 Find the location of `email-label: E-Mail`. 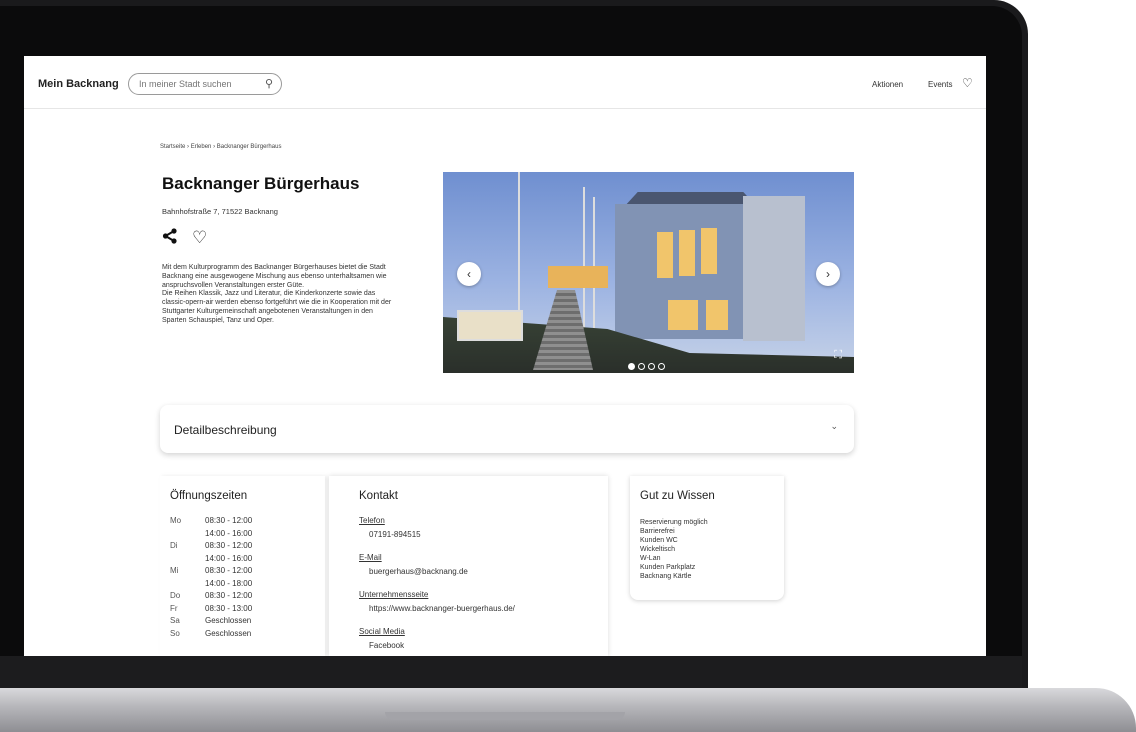

email-label: E-Mail is located at coordinates (370, 557).